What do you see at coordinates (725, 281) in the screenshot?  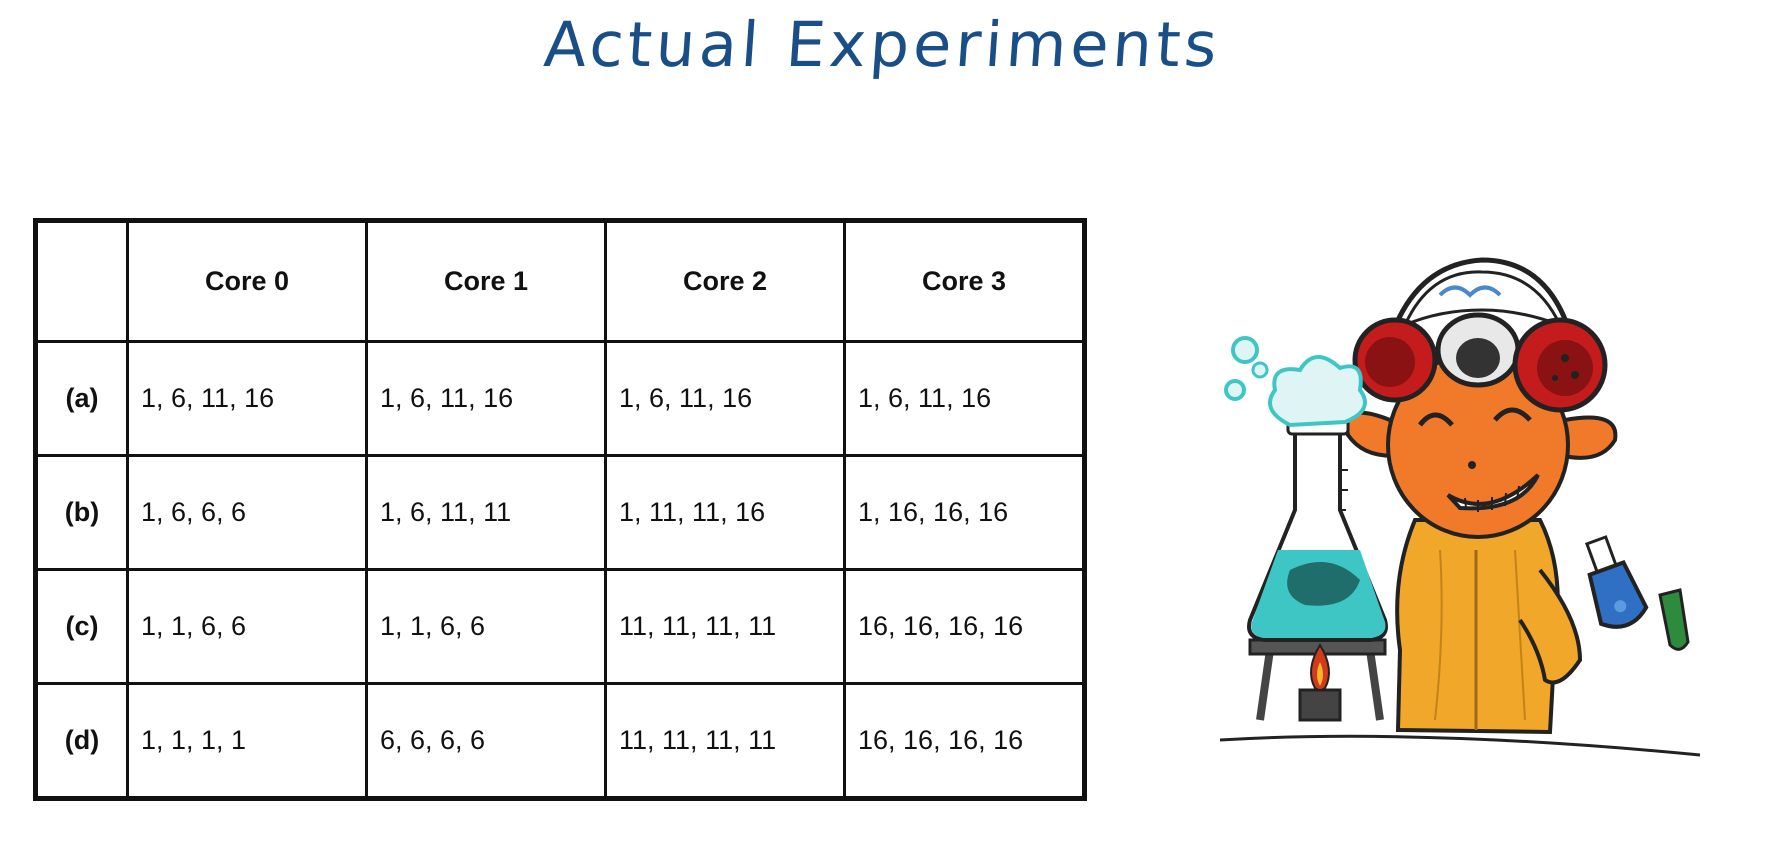 I see `header-cell-core-2: Core 2` at bounding box center [725, 281].